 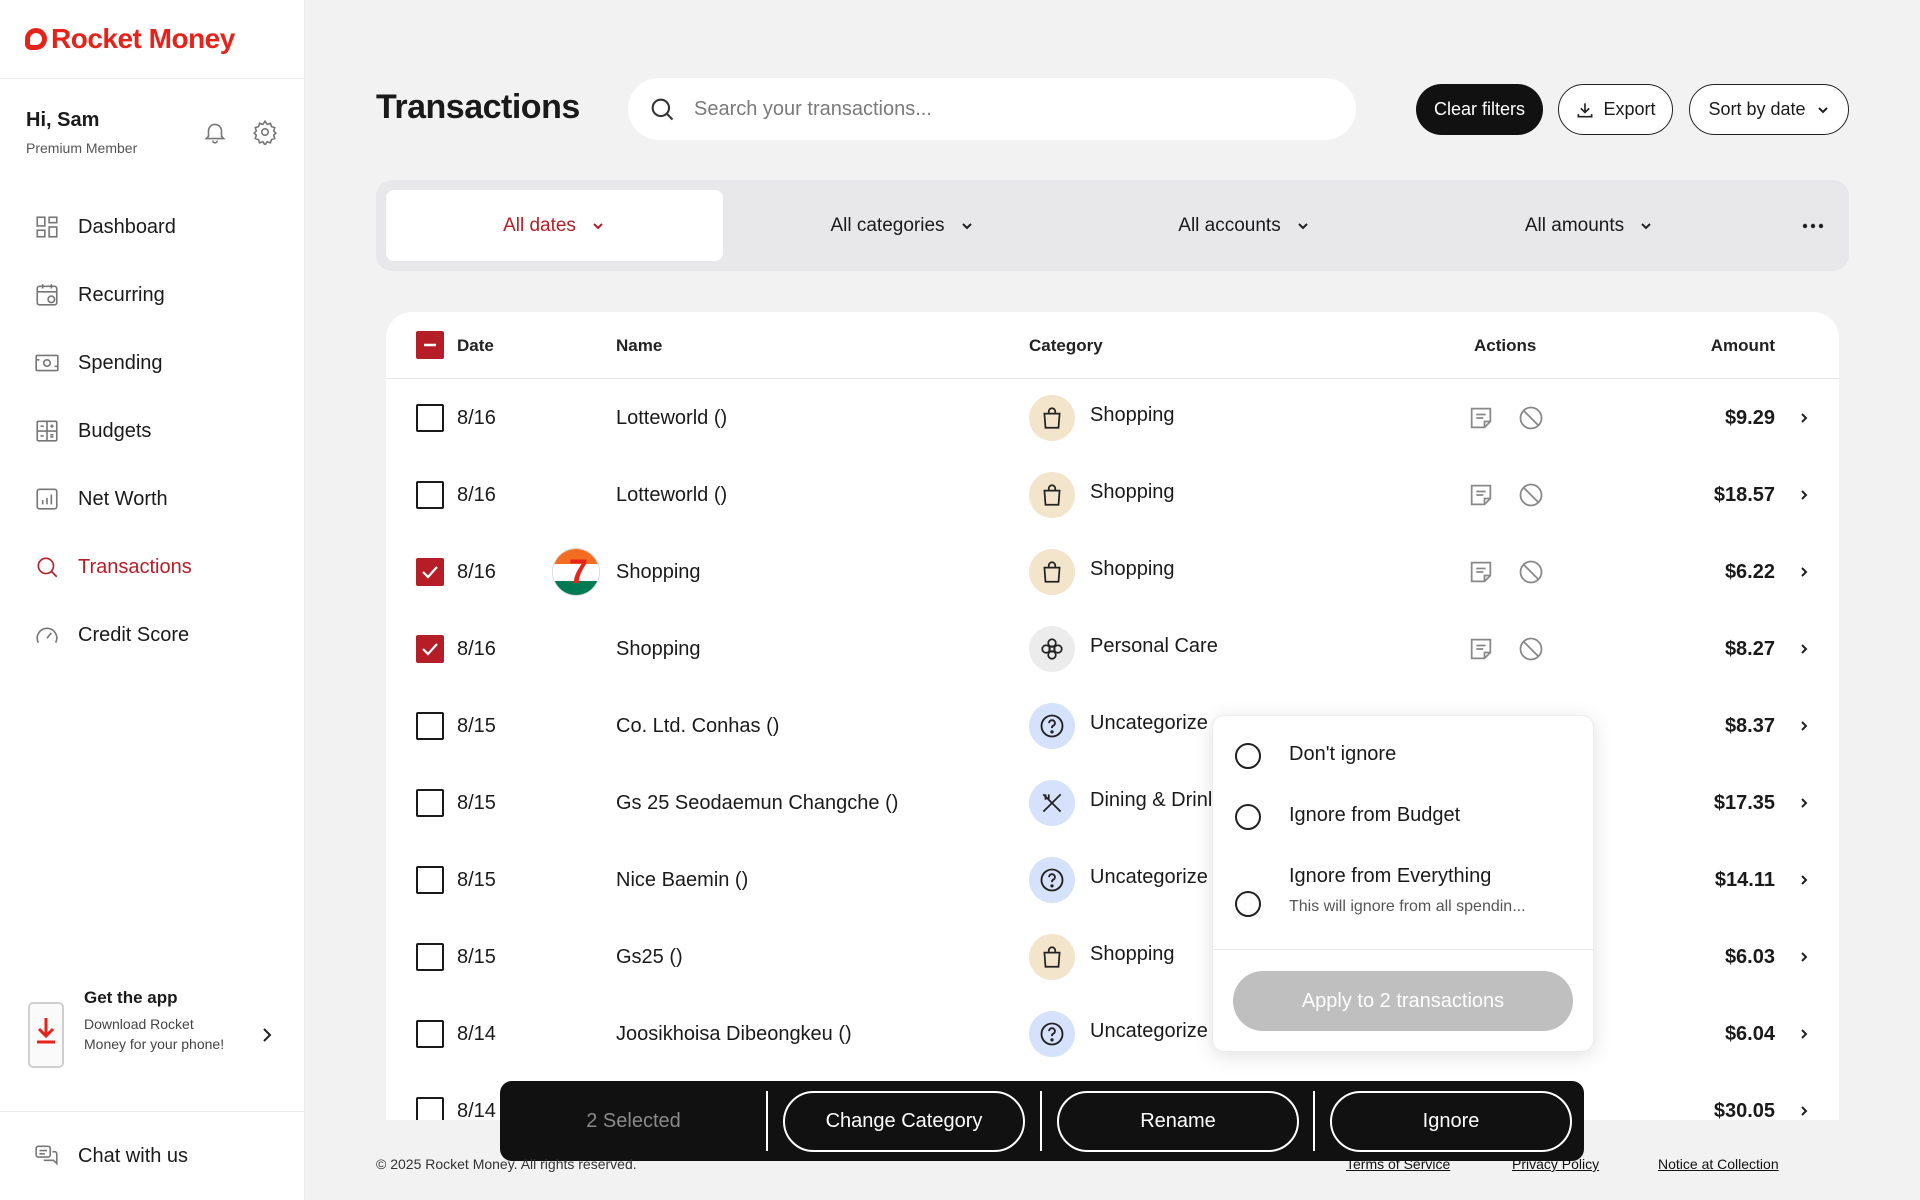 I want to click on search-input, so click(x=994, y=109).